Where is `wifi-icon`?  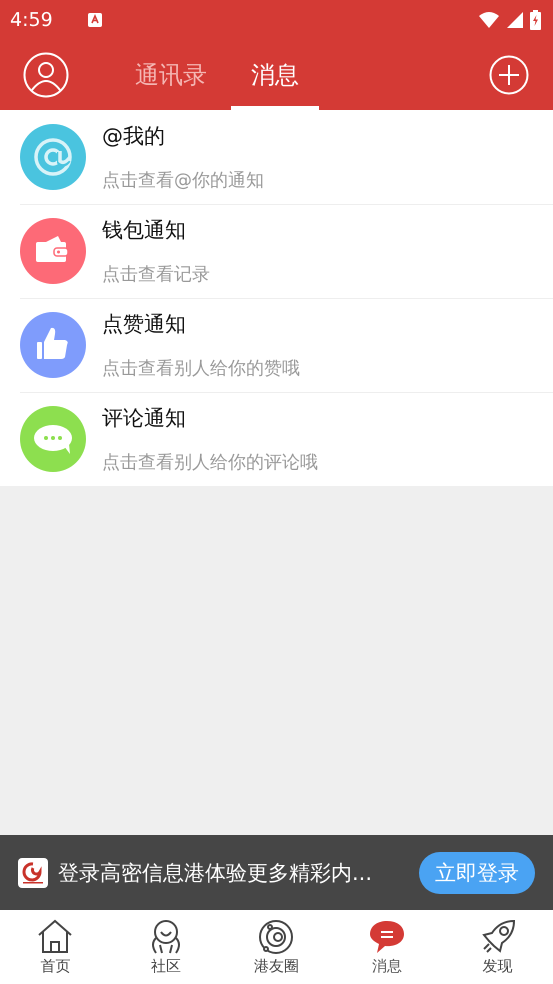
wifi-icon is located at coordinates (489, 20).